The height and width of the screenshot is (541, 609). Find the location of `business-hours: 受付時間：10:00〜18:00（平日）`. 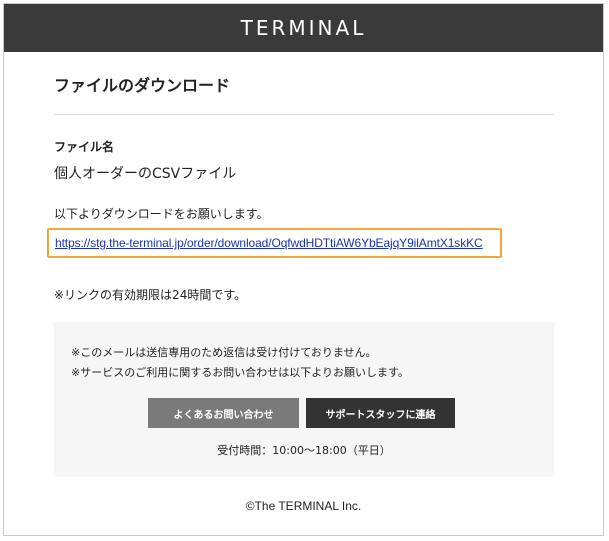

business-hours: 受付時間：10:00〜18:00（平日） is located at coordinates (304, 450).